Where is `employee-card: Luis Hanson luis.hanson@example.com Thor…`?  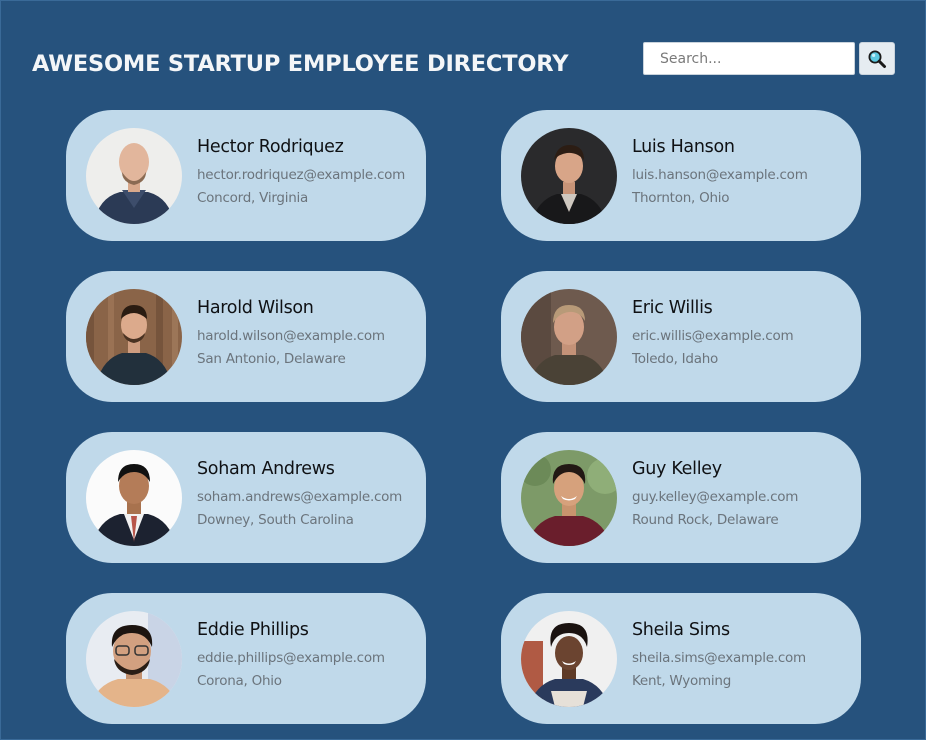
employee-card: Luis Hanson luis.hanson@example.com Thor… is located at coordinates (681, 175).